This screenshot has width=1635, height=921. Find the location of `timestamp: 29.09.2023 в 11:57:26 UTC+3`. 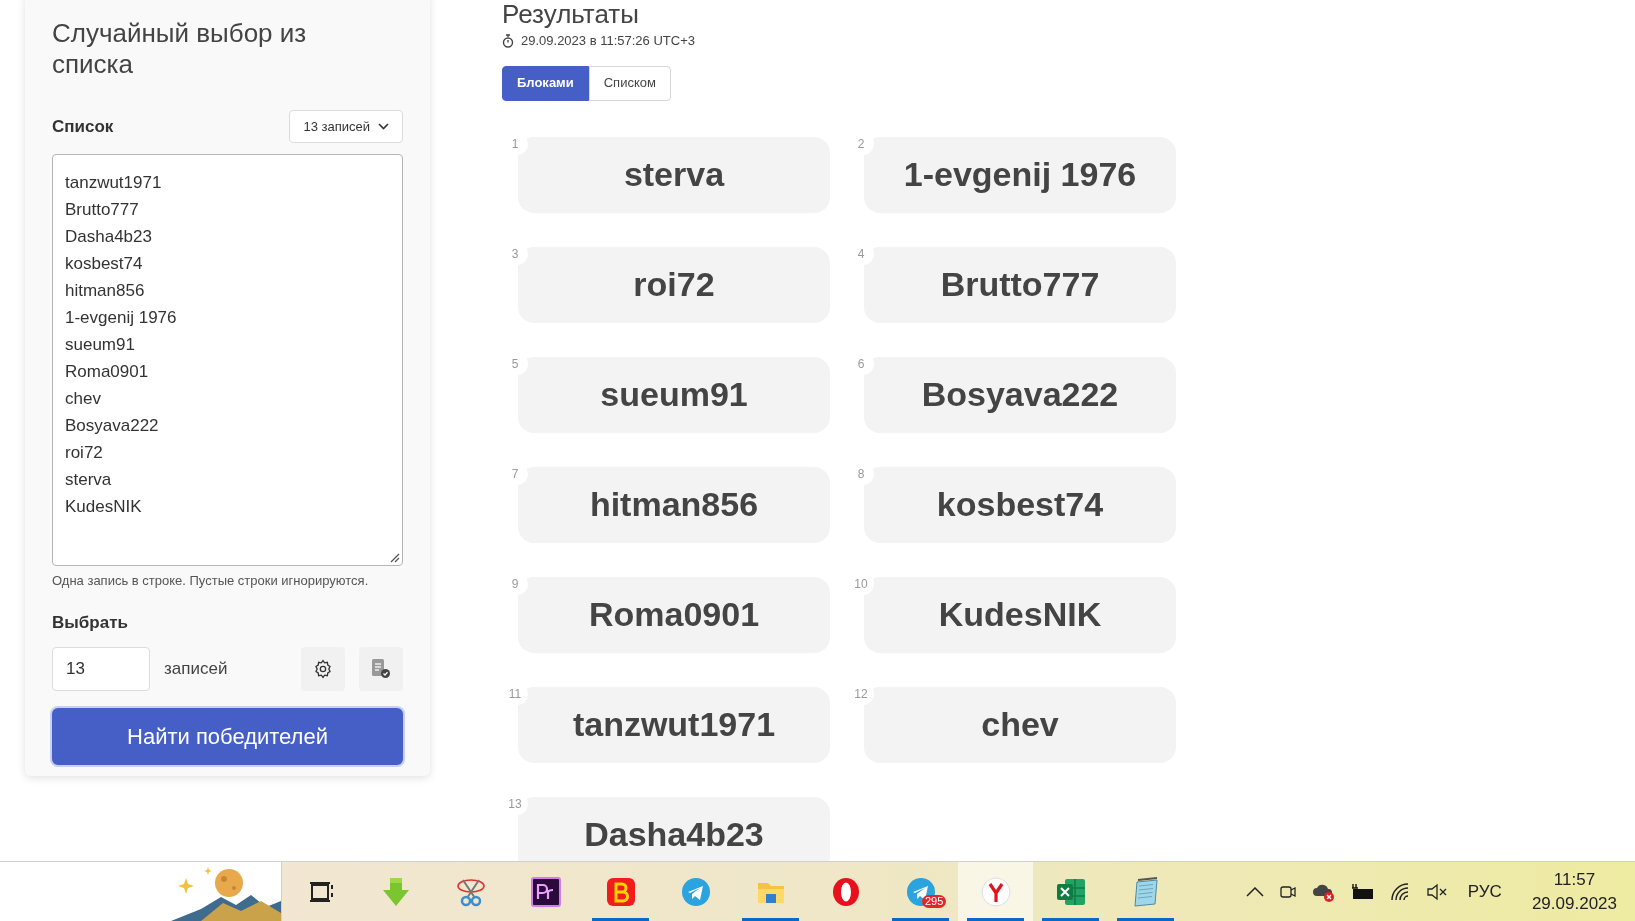

timestamp: 29.09.2023 в 11:57:26 UTC+3 is located at coordinates (608, 41).